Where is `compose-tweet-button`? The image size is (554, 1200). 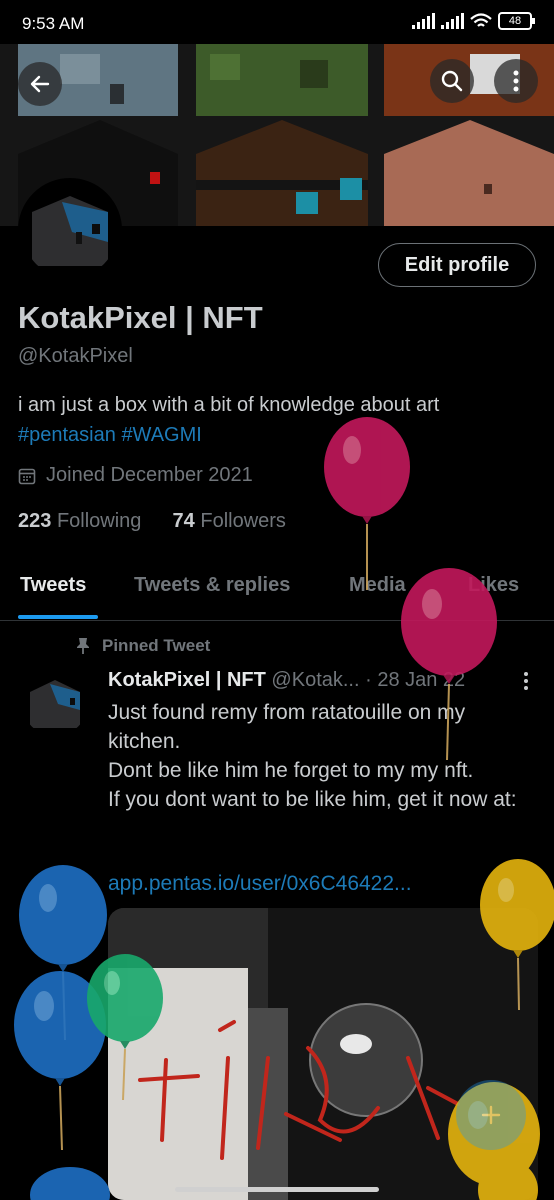
compose-tweet-button is located at coordinates (491, 1115).